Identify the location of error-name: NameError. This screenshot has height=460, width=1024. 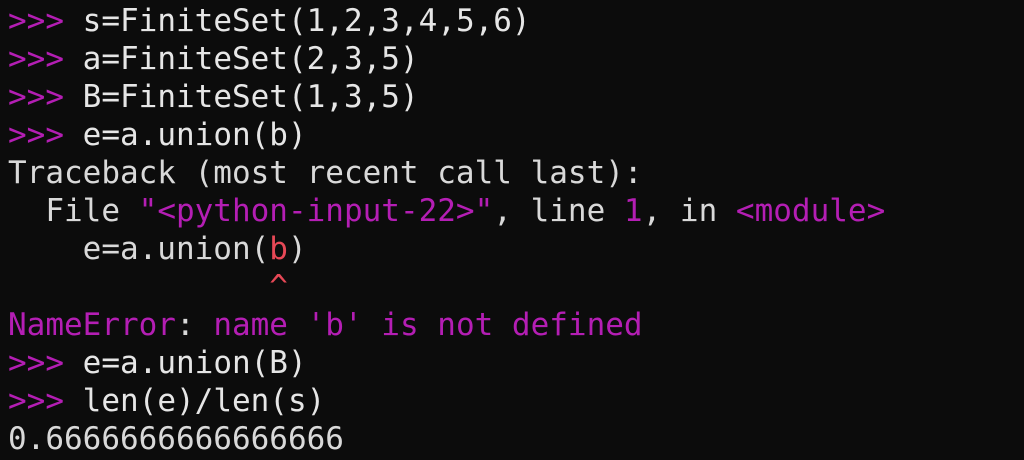
(92, 325).